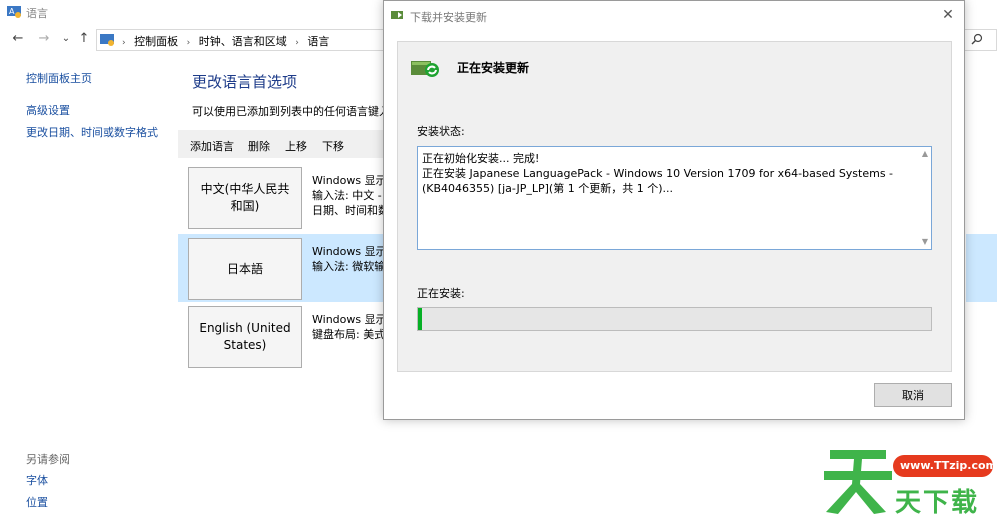 Image resolution: width=997 pixels, height=521 pixels. Describe the element at coordinates (318, 41) in the screenshot. I see `breadcrumb-language: 语言` at that location.